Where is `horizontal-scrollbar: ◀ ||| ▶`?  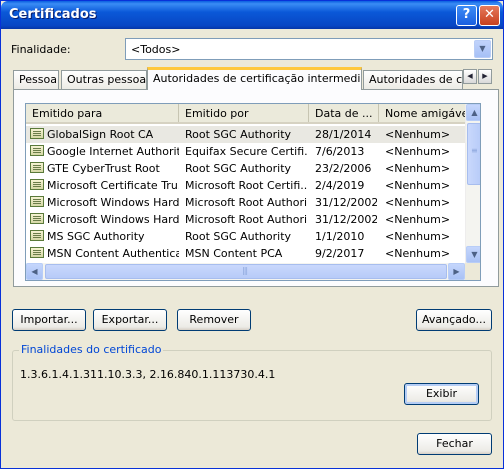 horizontal-scrollbar: ◀ ||| ▶ is located at coordinates (245, 271).